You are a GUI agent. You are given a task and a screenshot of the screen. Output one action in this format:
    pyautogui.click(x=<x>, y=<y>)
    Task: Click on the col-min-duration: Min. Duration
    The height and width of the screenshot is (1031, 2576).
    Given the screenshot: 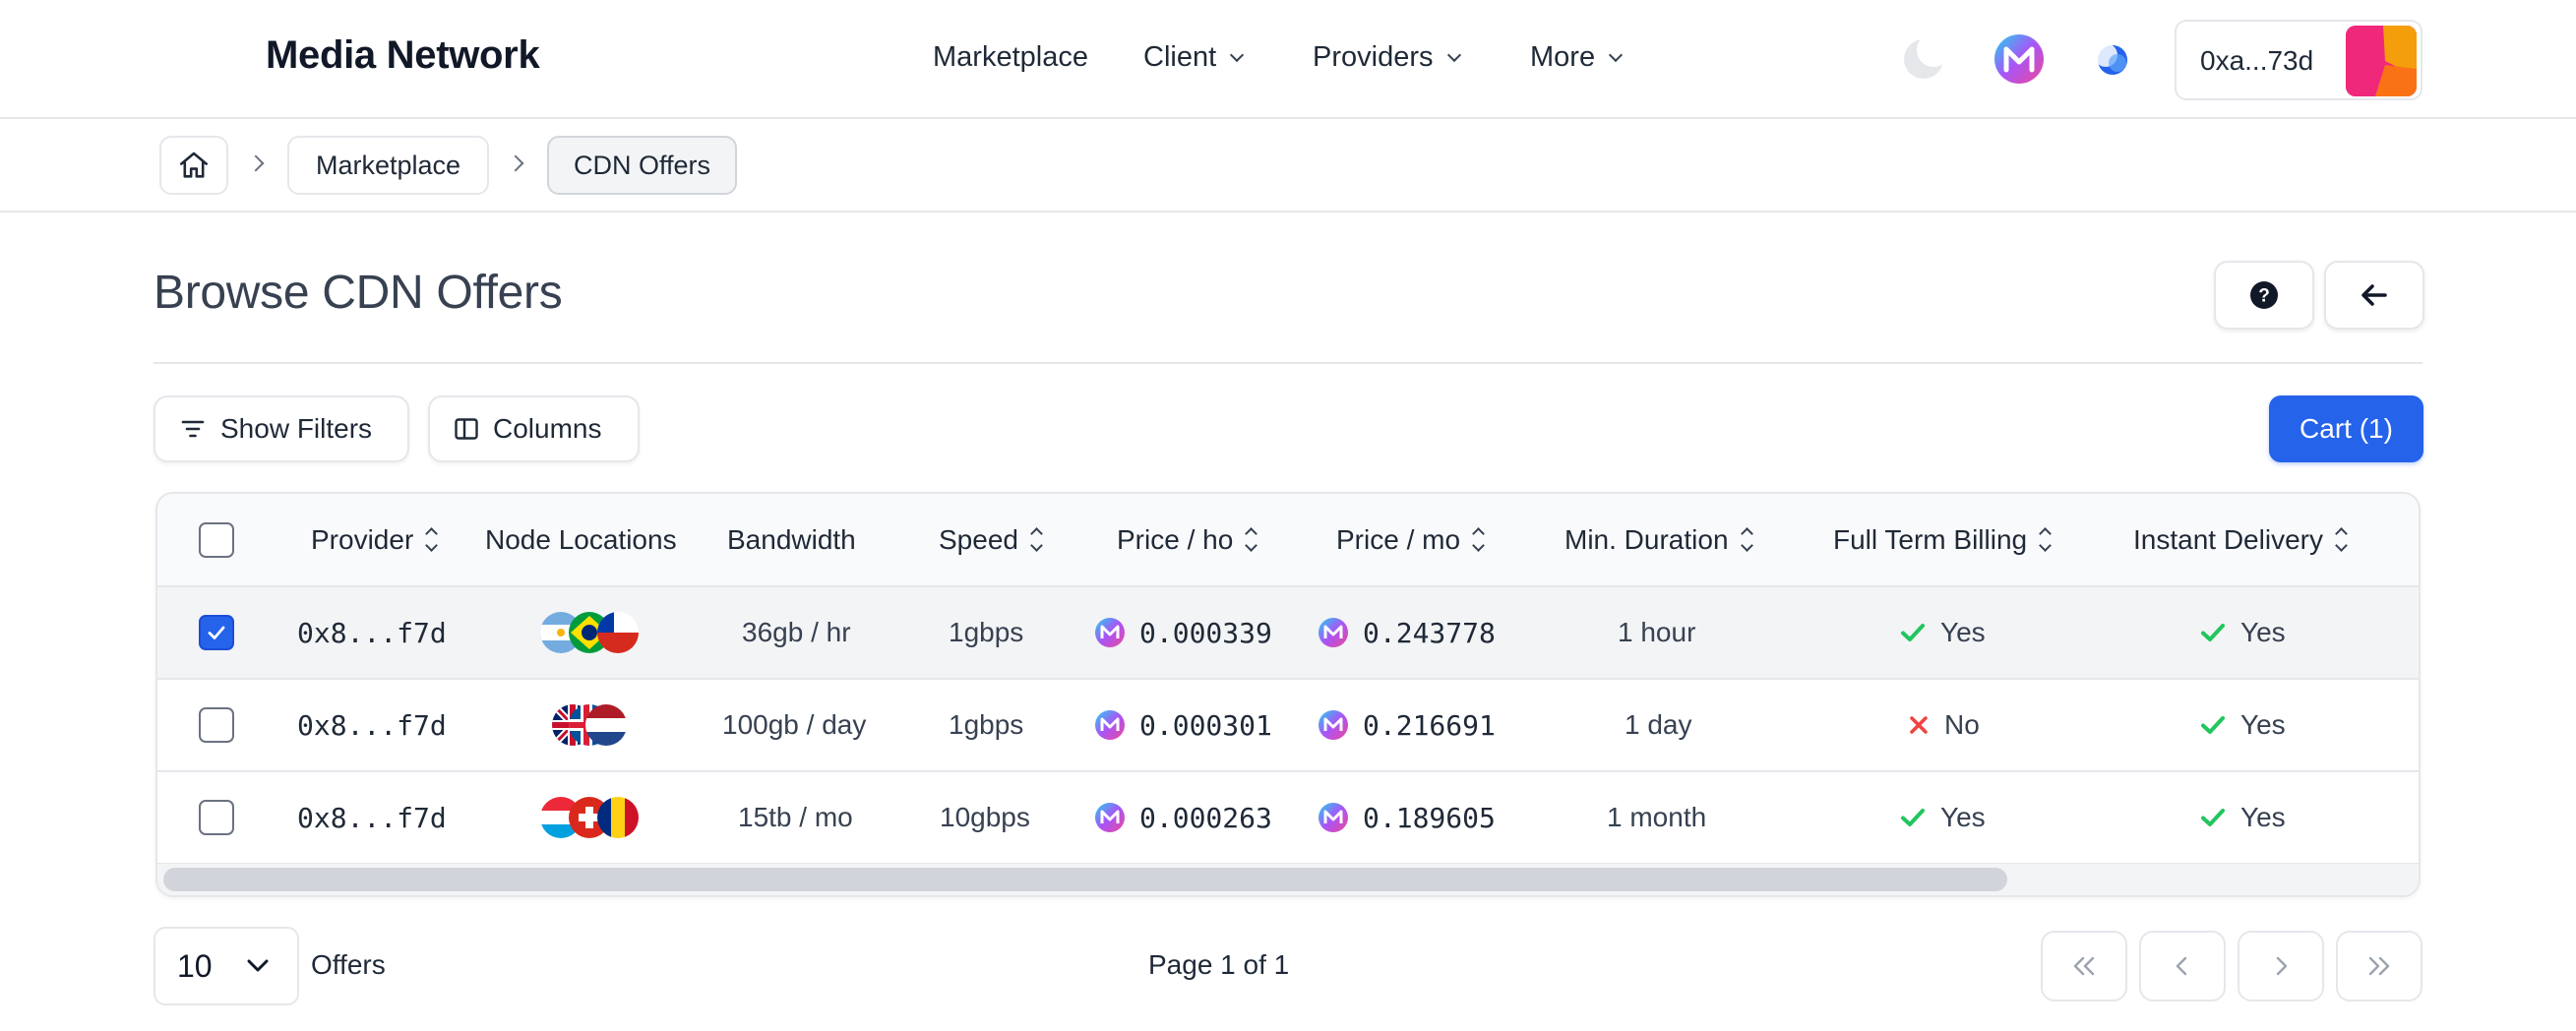 What is the action you would take?
    pyautogui.click(x=1658, y=539)
    